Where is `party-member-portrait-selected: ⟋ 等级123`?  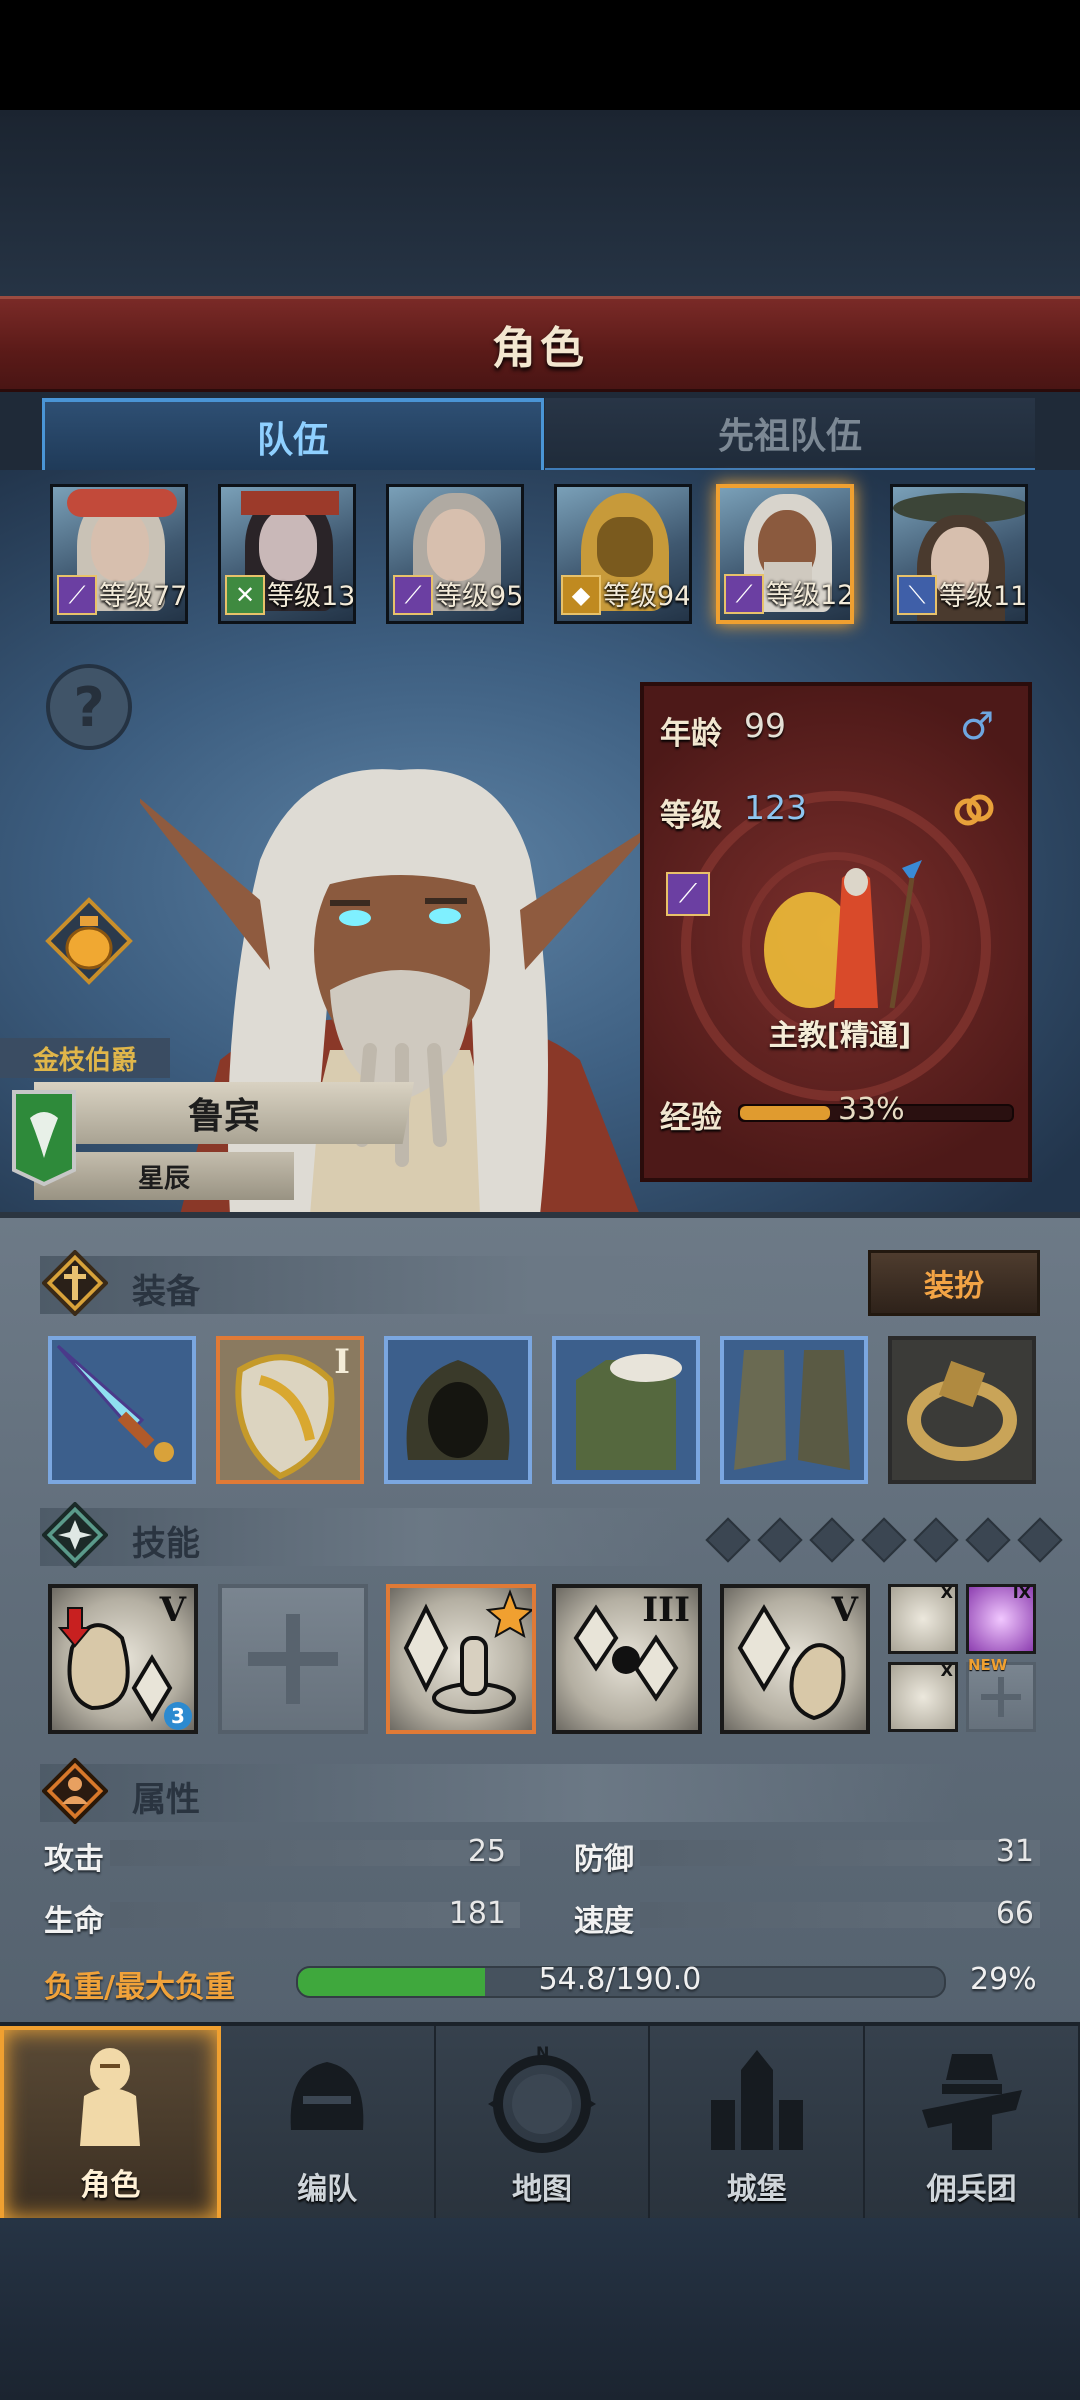 party-member-portrait-selected: ⟋ 等级123 is located at coordinates (785, 554).